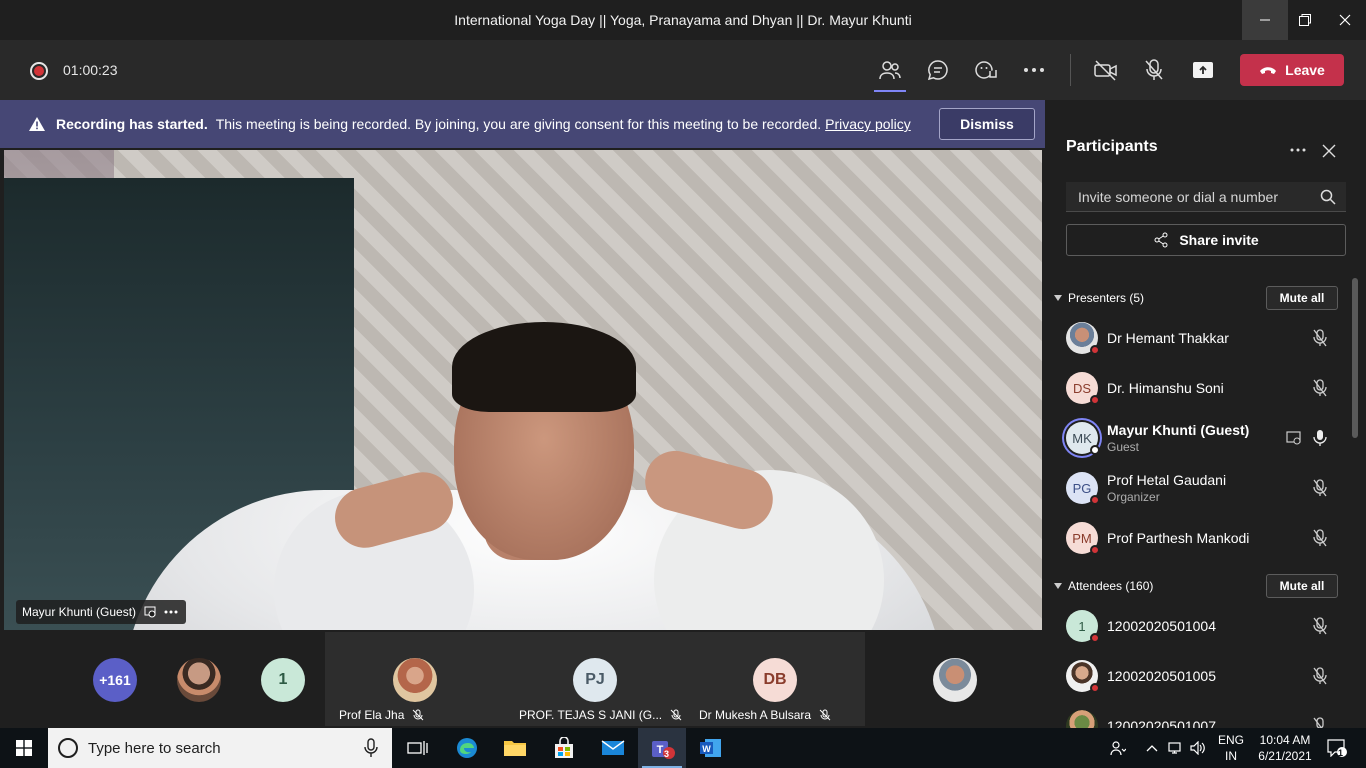 Image resolution: width=1366 pixels, height=768 pixels. Describe the element at coordinates (1123, 447) in the screenshot. I see `participant-role: Guest` at that location.